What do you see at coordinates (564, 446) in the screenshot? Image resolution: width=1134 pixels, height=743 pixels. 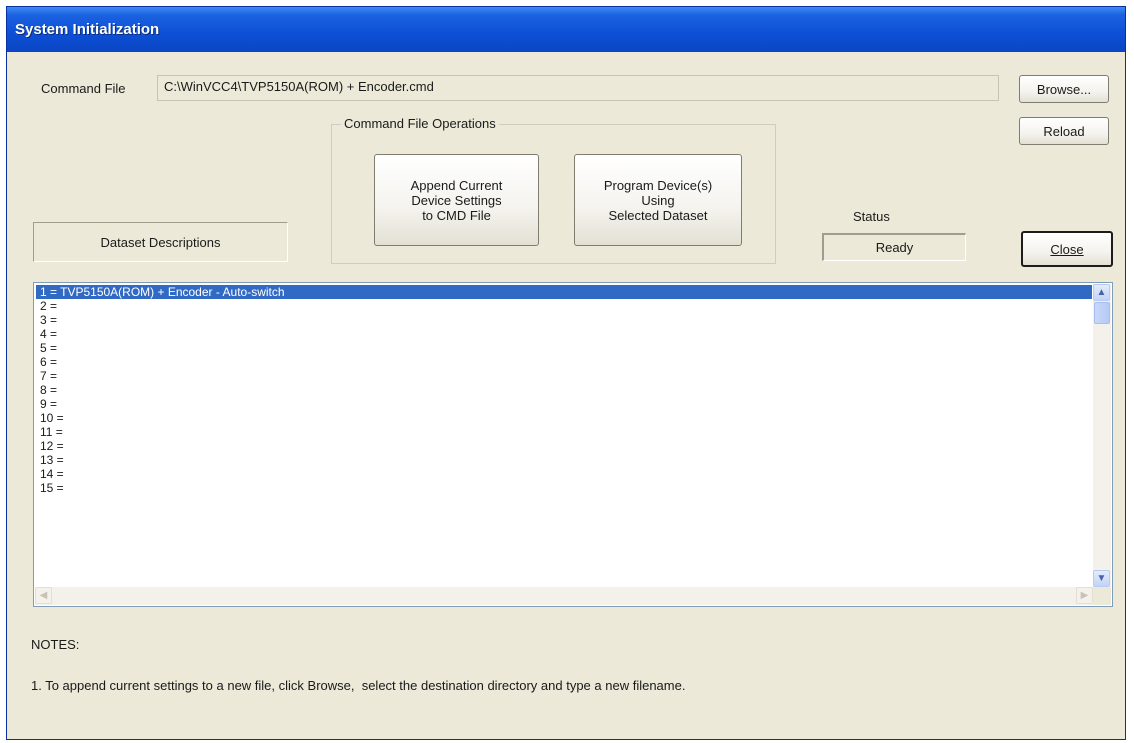 I see `list-item: 12 =` at bounding box center [564, 446].